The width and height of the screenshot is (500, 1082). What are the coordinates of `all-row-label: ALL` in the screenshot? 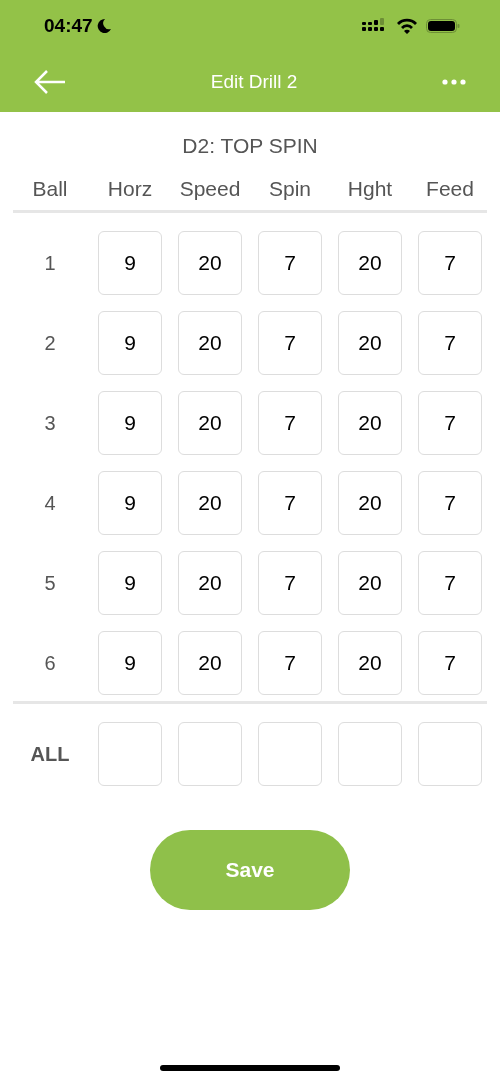 It's located at (50, 754).